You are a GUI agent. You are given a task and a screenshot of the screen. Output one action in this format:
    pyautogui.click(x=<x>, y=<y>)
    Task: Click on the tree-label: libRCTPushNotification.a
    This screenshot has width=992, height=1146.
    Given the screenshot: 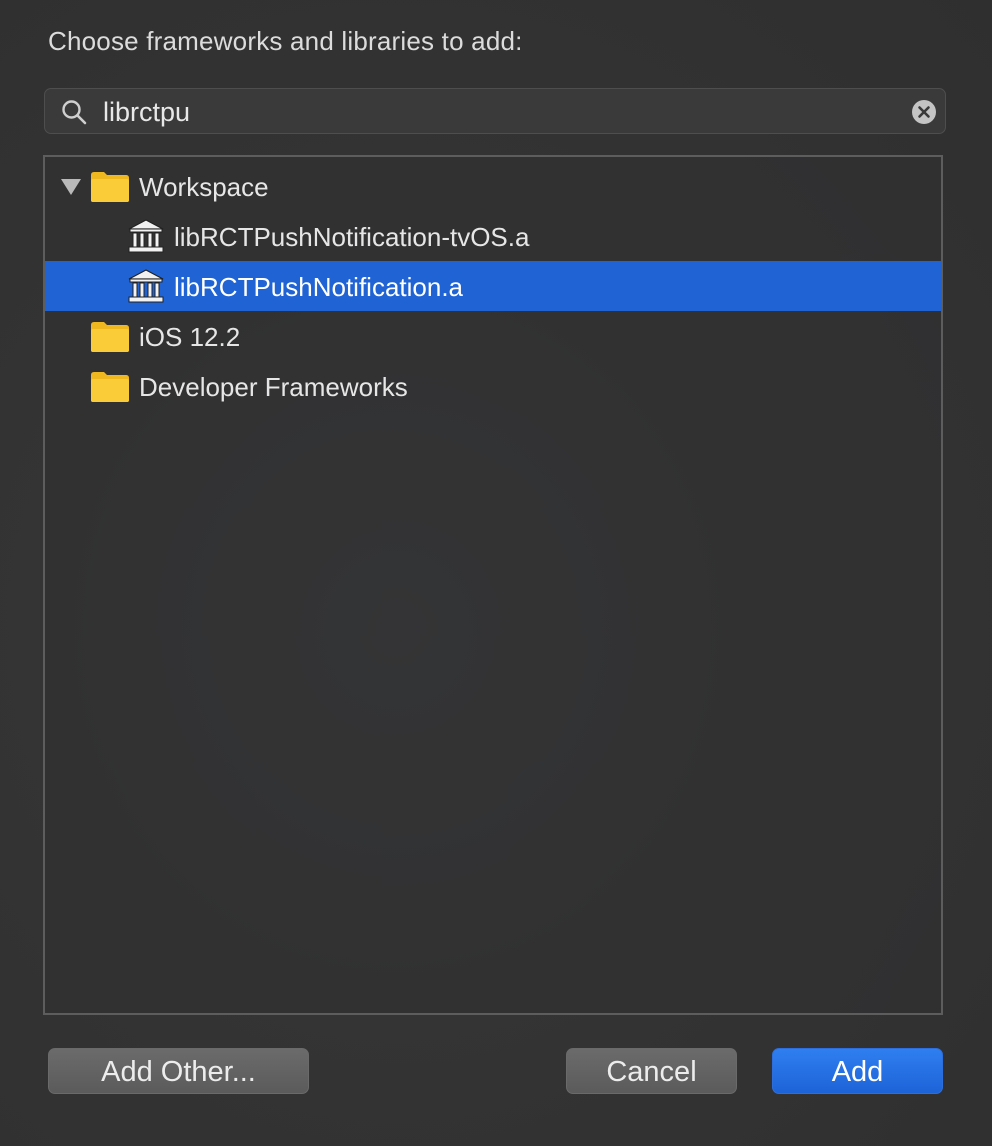 What is the action you would take?
    pyautogui.click(x=319, y=287)
    